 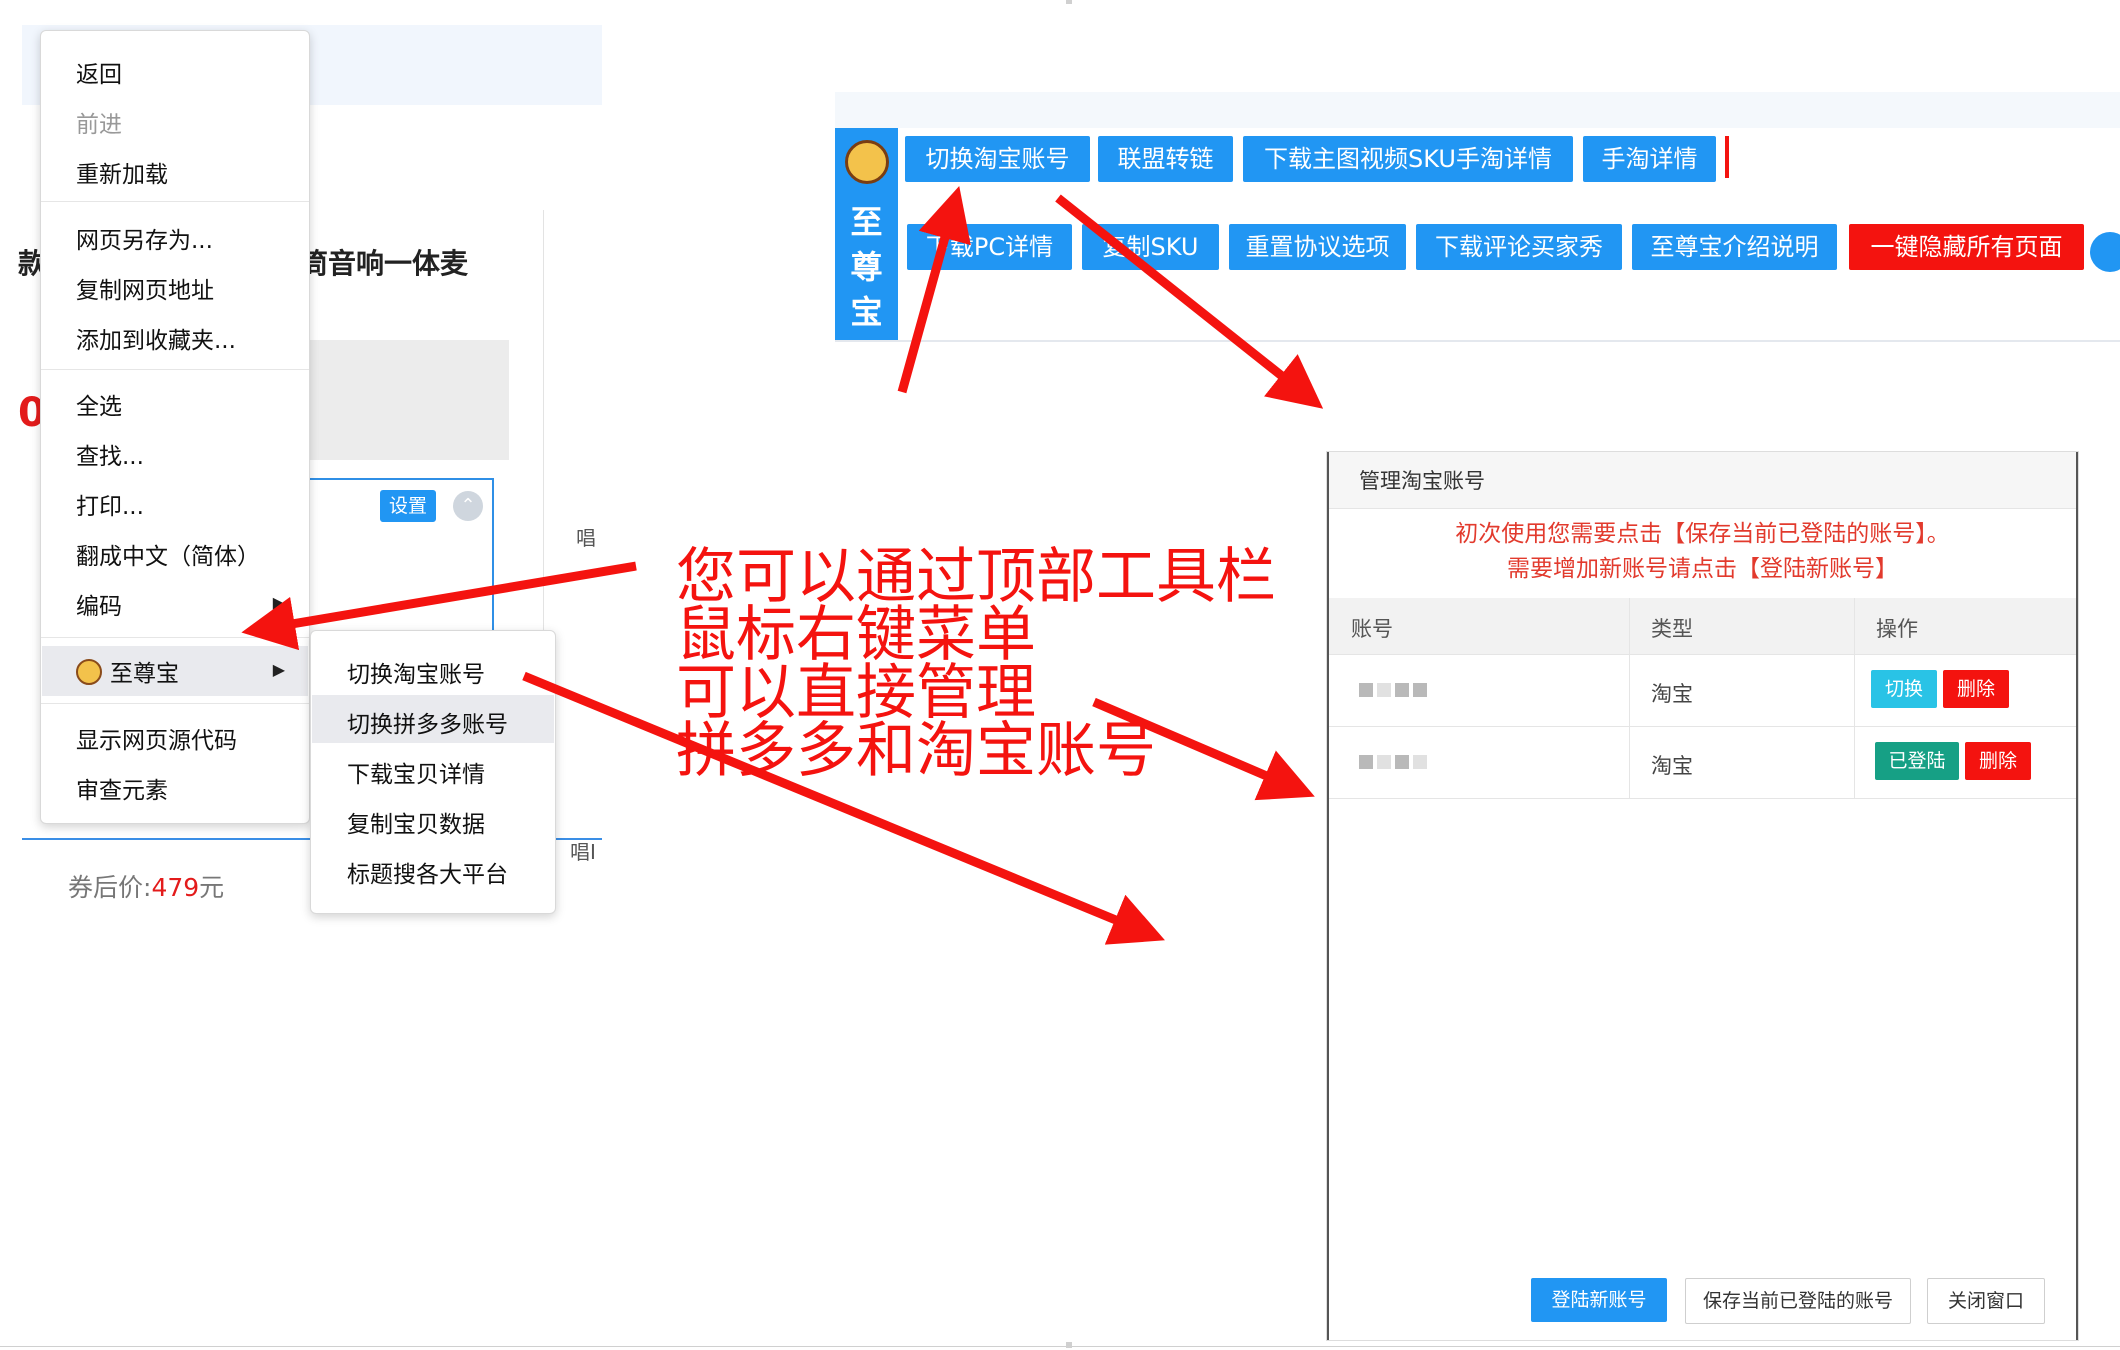 What do you see at coordinates (439, 606) in the screenshot?
I see `arrow-to-menu` at bounding box center [439, 606].